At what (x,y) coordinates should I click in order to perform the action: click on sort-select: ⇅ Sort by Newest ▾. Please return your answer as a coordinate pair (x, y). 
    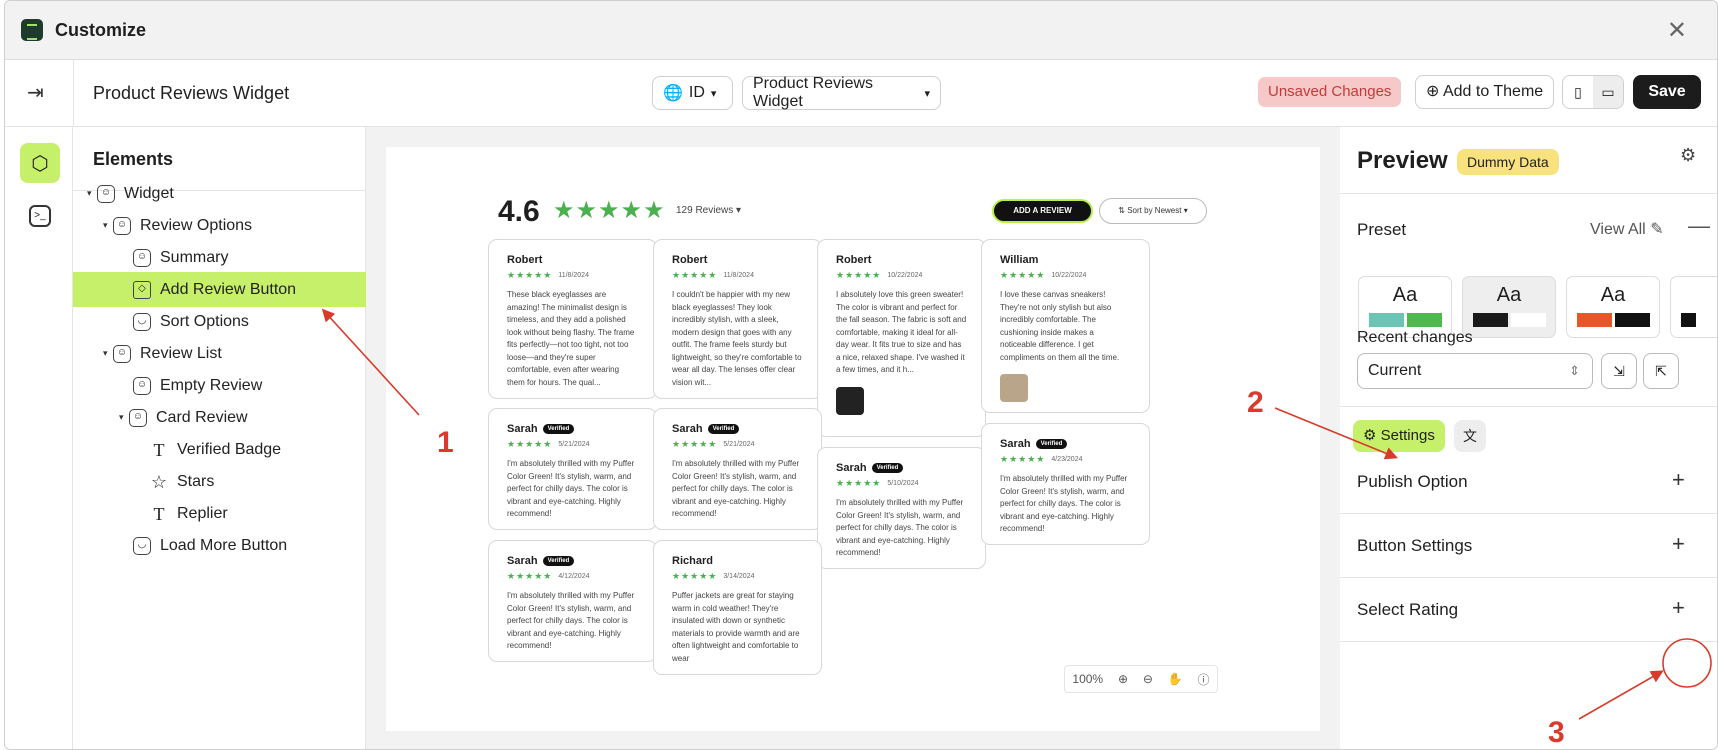
    Looking at the image, I should click on (1153, 211).